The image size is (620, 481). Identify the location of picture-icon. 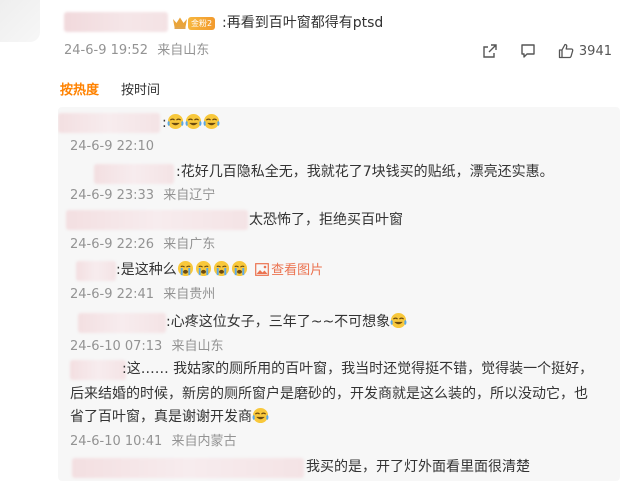
(262, 269).